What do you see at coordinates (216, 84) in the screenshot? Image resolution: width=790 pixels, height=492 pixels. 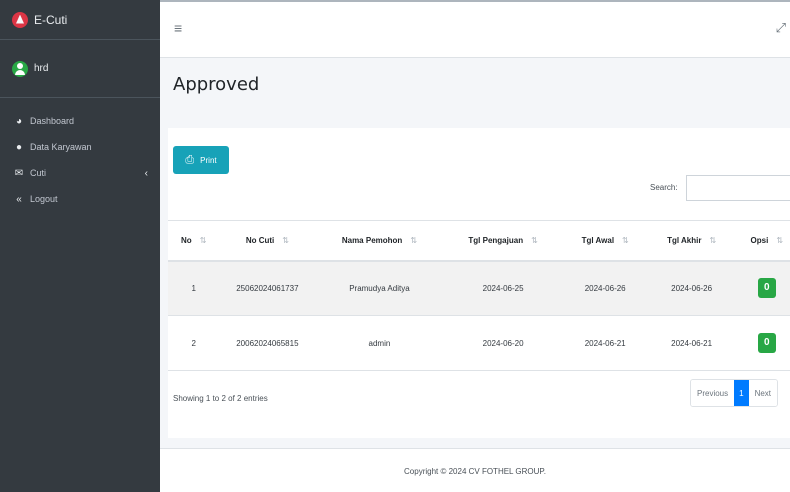 I see `page-title: Approved` at bounding box center [216, 84].